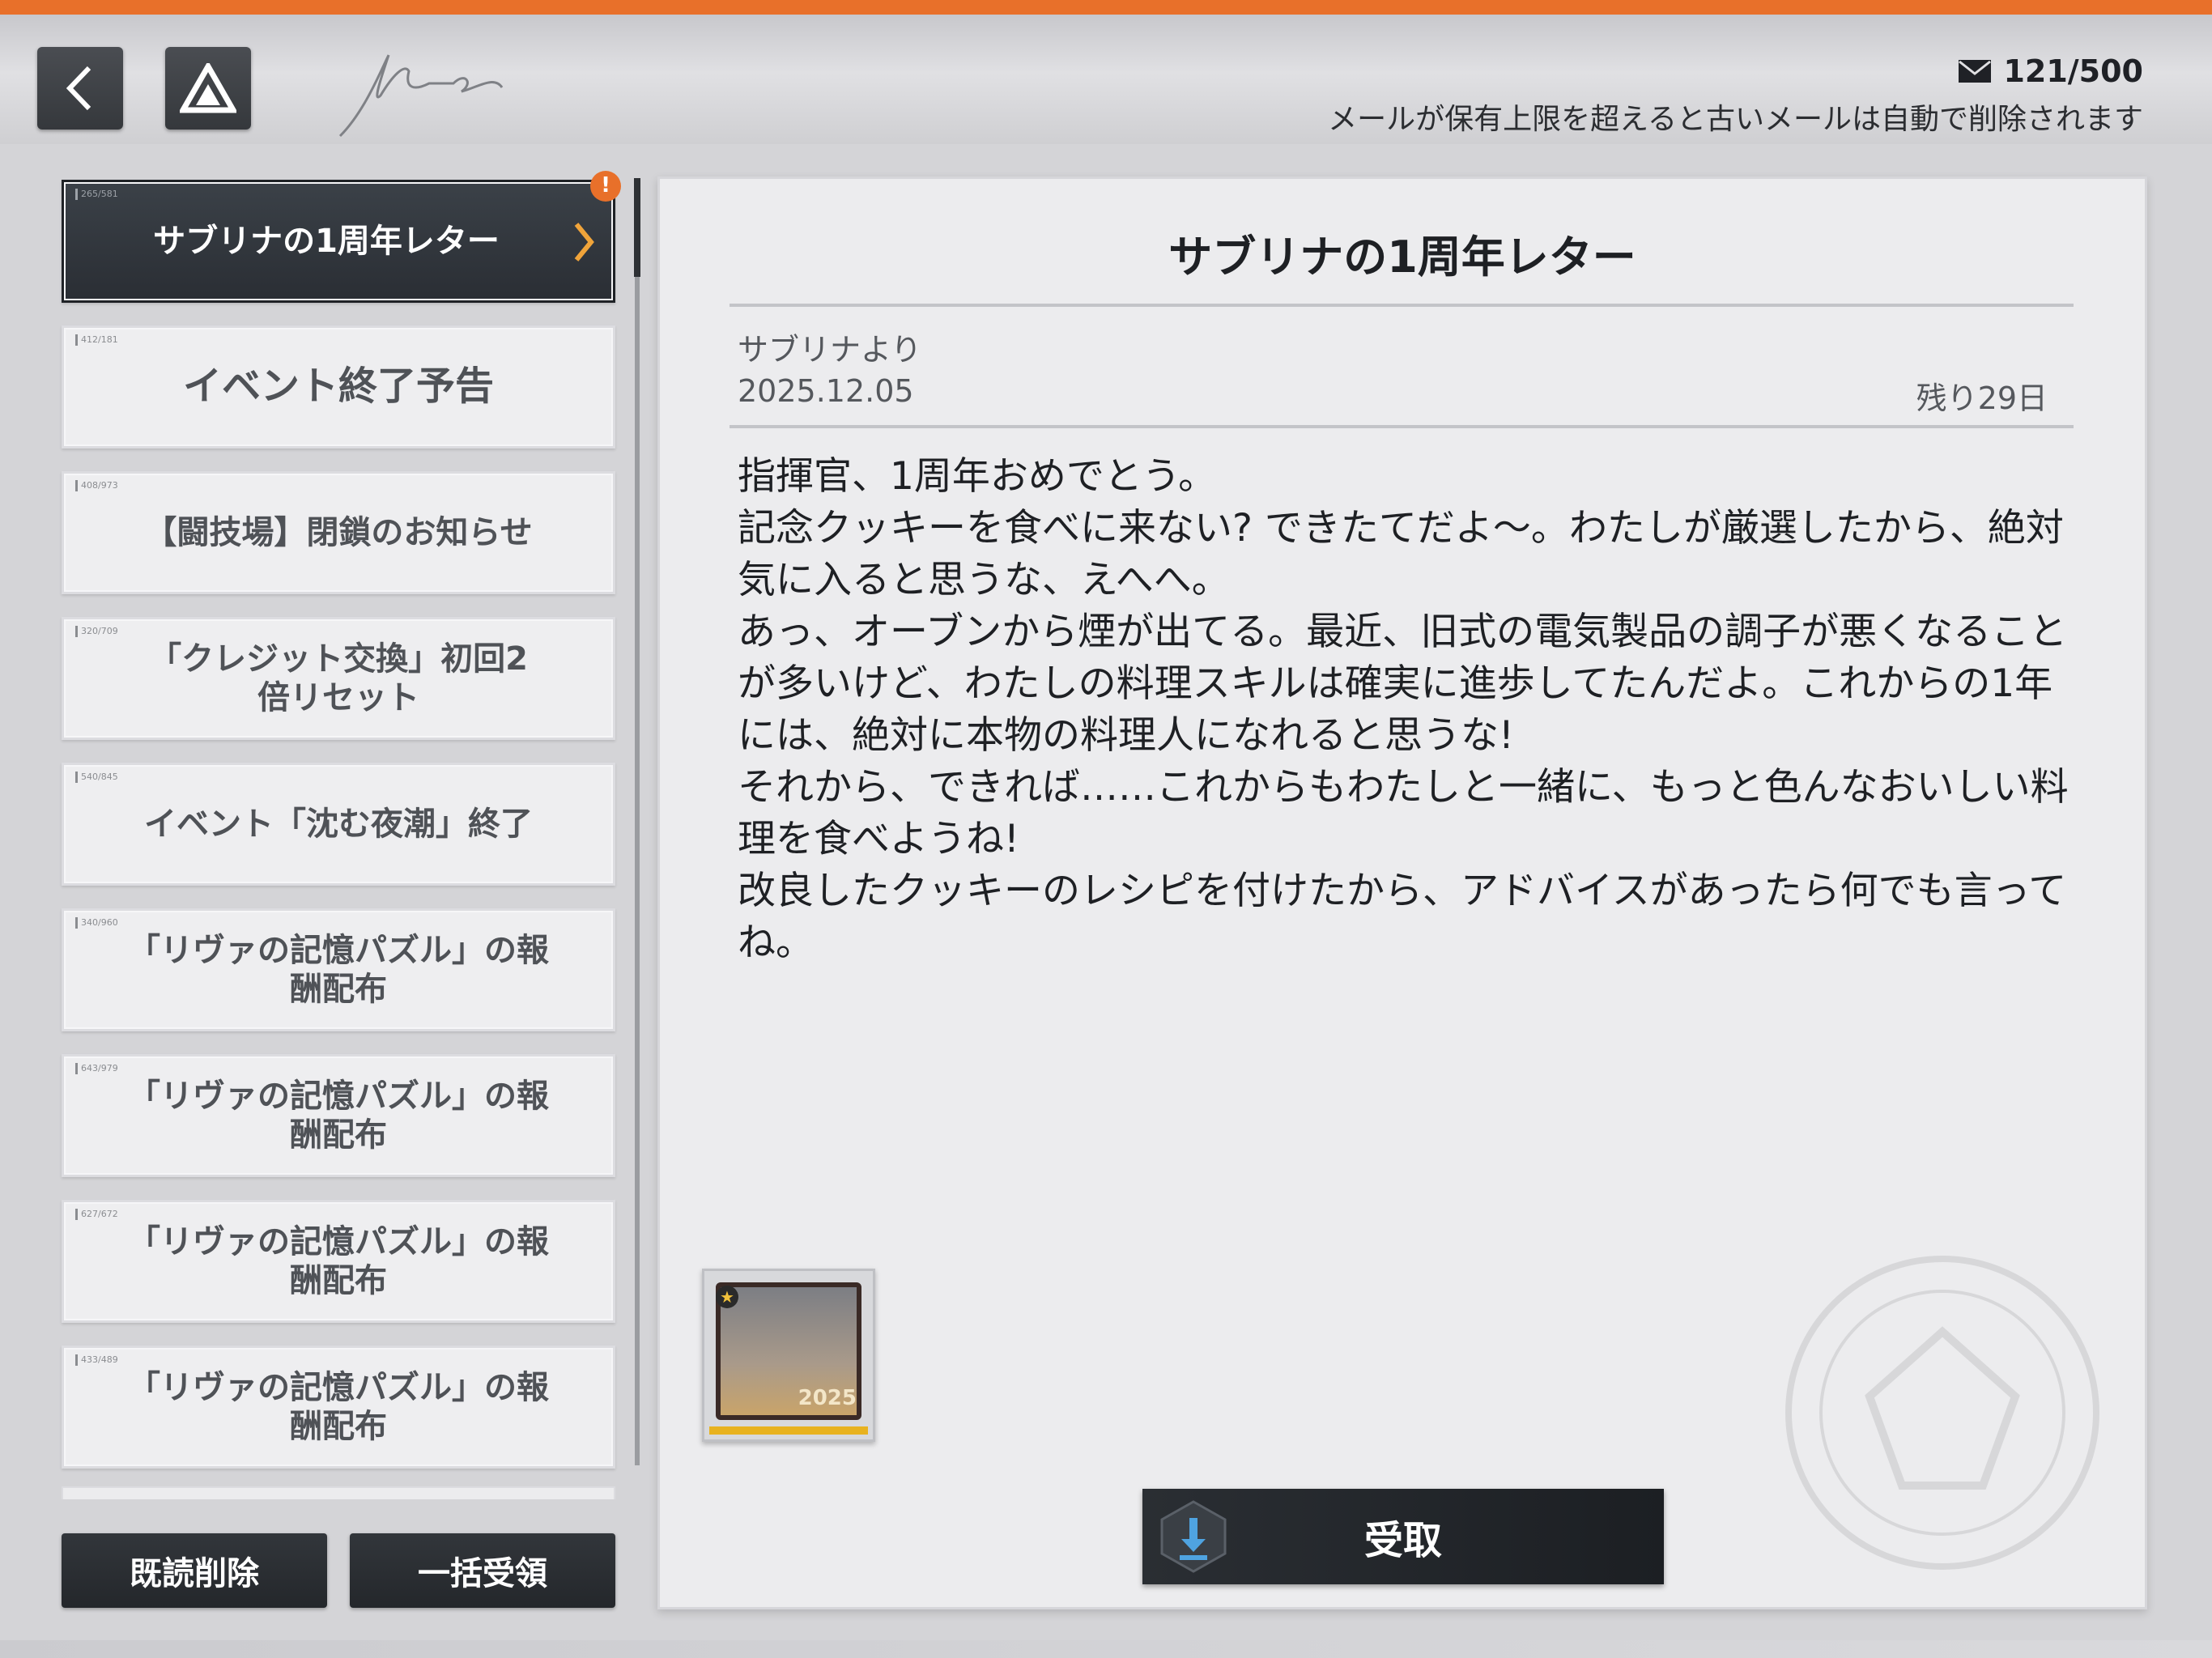  What do you see at coordinates (97, 1068) in the screenshot?
I see `mail-item-tag: 643/979` at bounding box center [97, 1068].